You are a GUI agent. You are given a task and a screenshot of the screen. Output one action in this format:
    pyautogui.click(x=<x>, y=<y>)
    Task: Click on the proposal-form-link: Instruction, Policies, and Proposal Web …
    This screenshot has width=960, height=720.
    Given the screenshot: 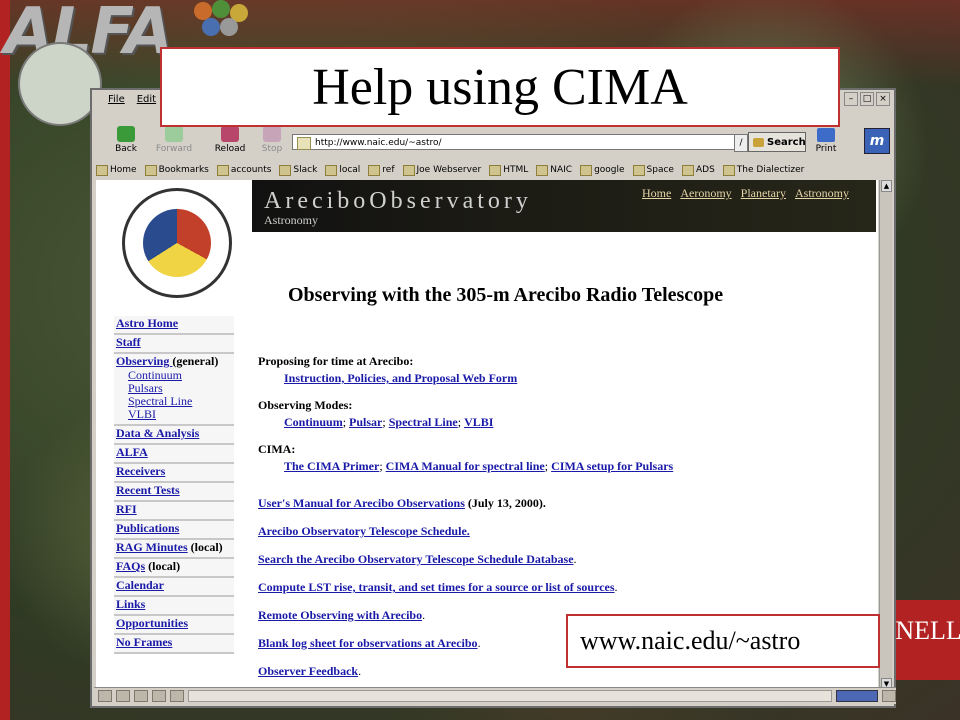 What is the action you would take?
    pyautogui.click(x=400, y=378)
    